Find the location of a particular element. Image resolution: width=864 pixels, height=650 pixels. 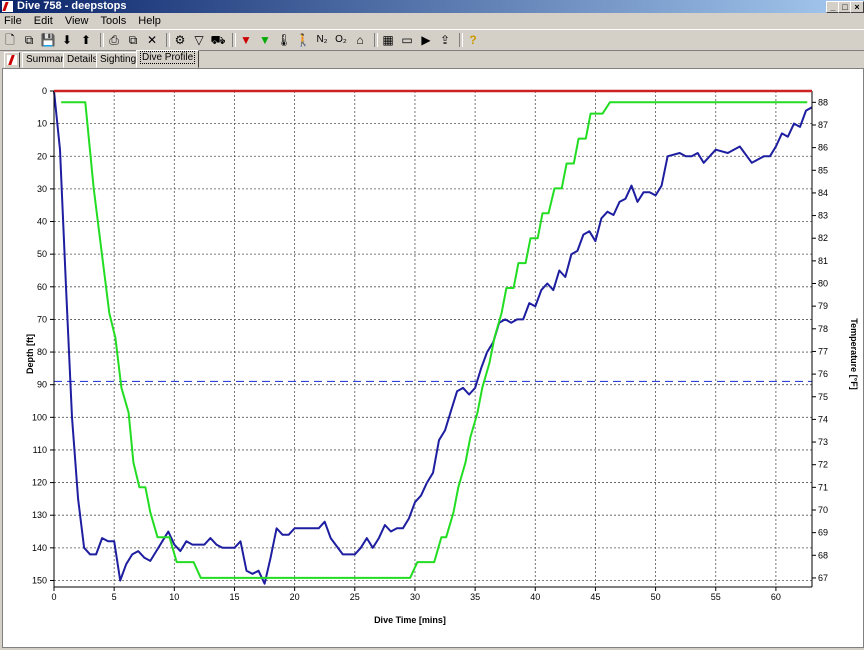

x-tick-label: 50 is located at coordinates (656, 597).